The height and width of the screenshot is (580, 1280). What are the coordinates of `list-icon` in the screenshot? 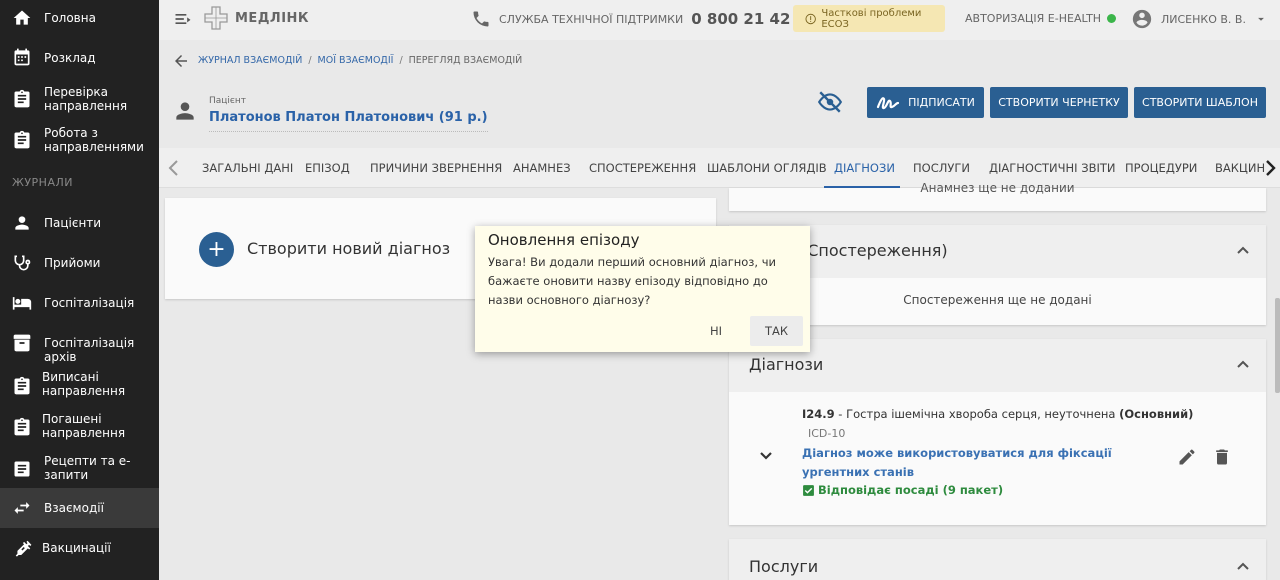 It's located at (22, 469).